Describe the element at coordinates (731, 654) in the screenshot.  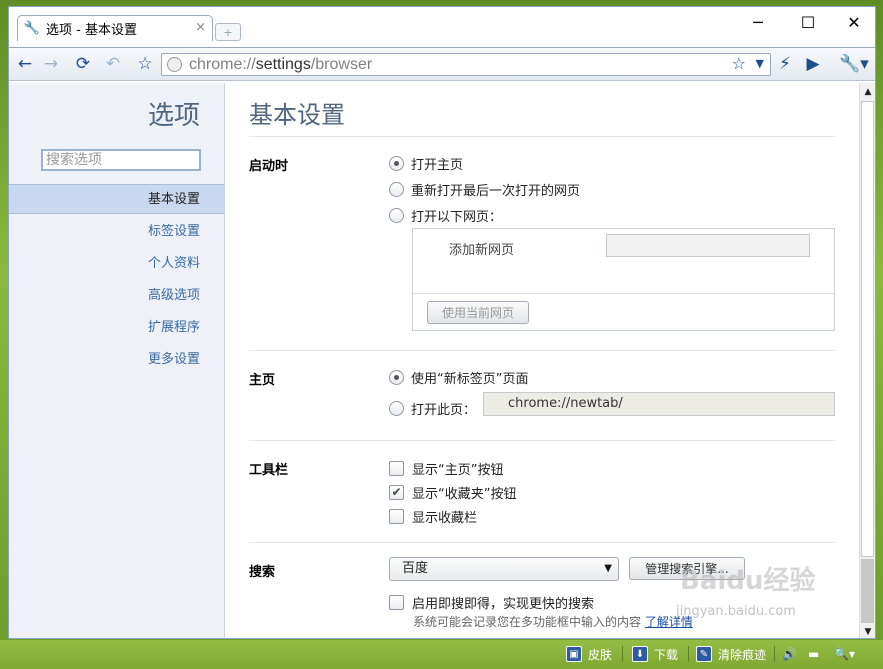
I see `clear-traces-button: ✎ 清除痕迹` at that location.